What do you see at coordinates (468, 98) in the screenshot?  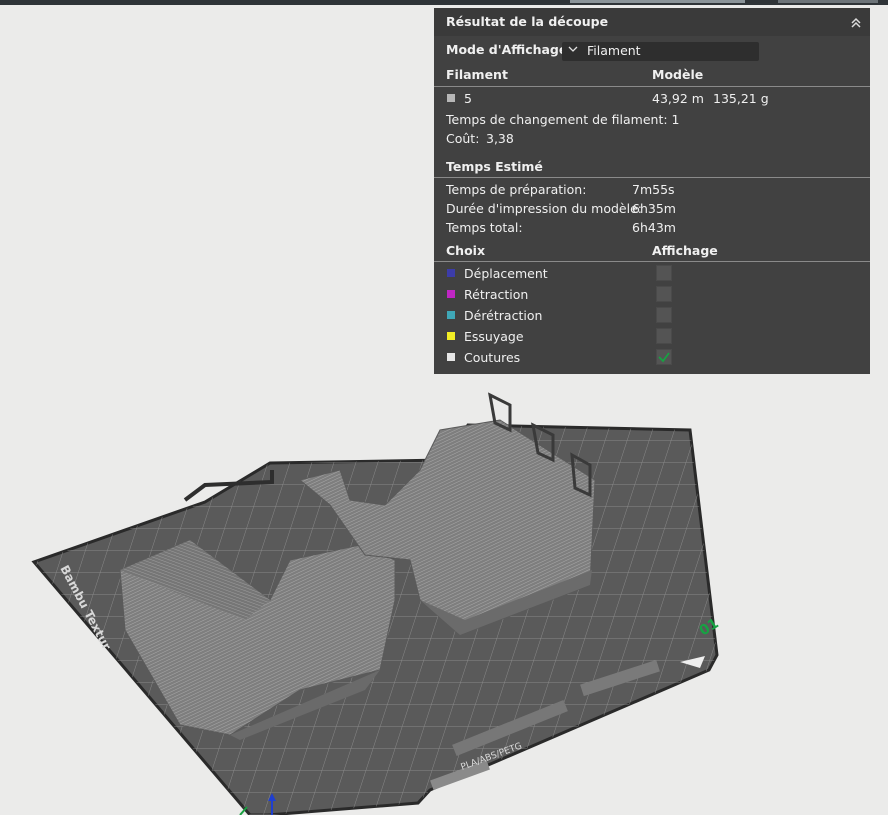 I see `filament-id: 5` at bounding box center [468, 98].